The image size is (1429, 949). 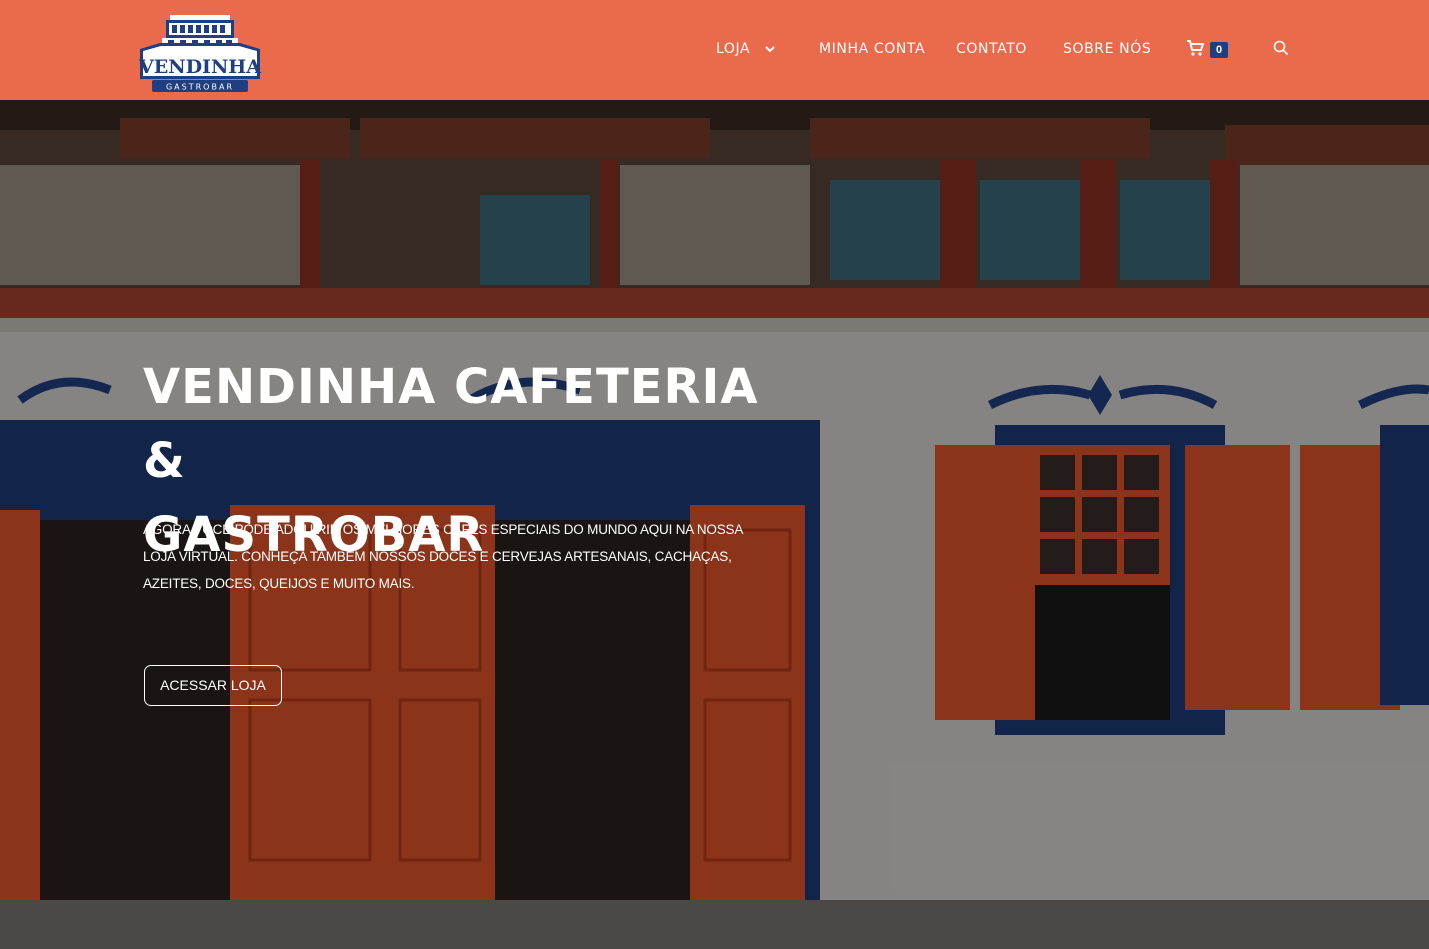 I want to click on nav-item-label: SOBRE NÓS, so click(x=1107, y=49).